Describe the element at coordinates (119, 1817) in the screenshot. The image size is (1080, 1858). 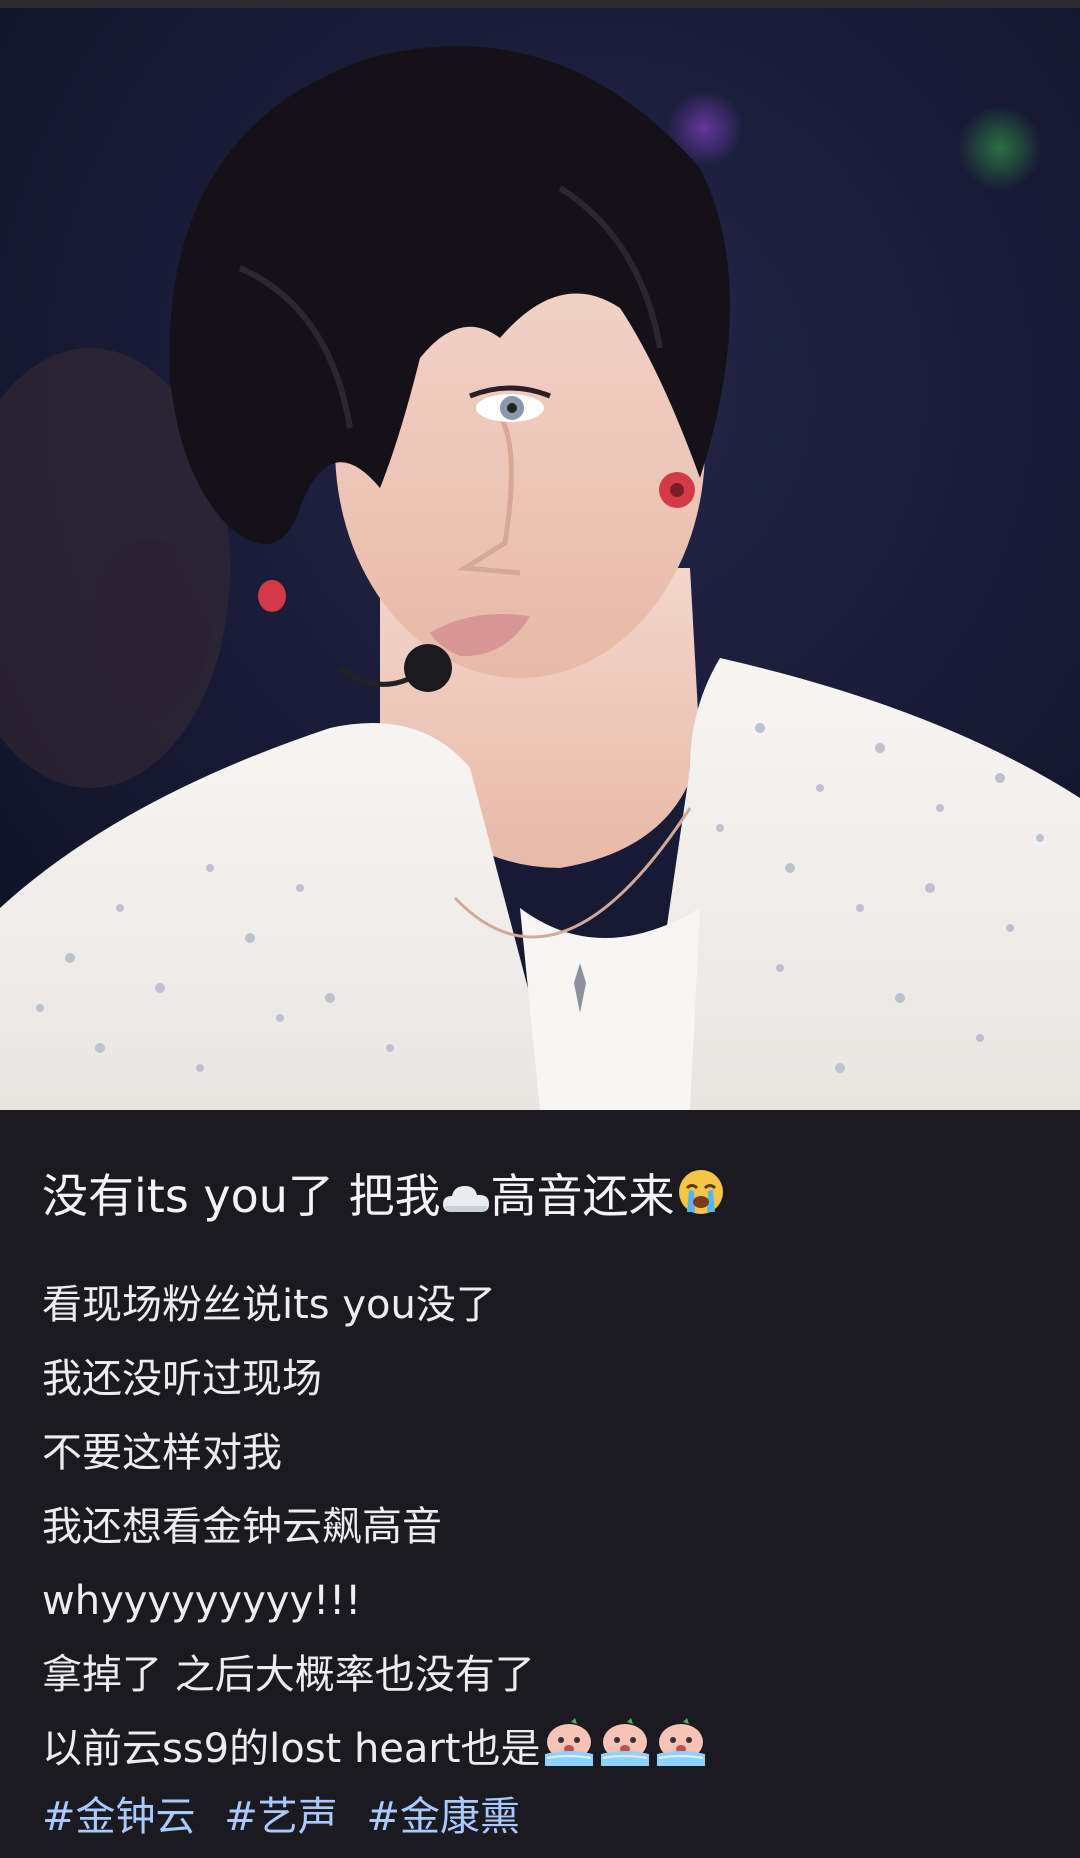
I see `hashtag-link: #金钟云` at that location.